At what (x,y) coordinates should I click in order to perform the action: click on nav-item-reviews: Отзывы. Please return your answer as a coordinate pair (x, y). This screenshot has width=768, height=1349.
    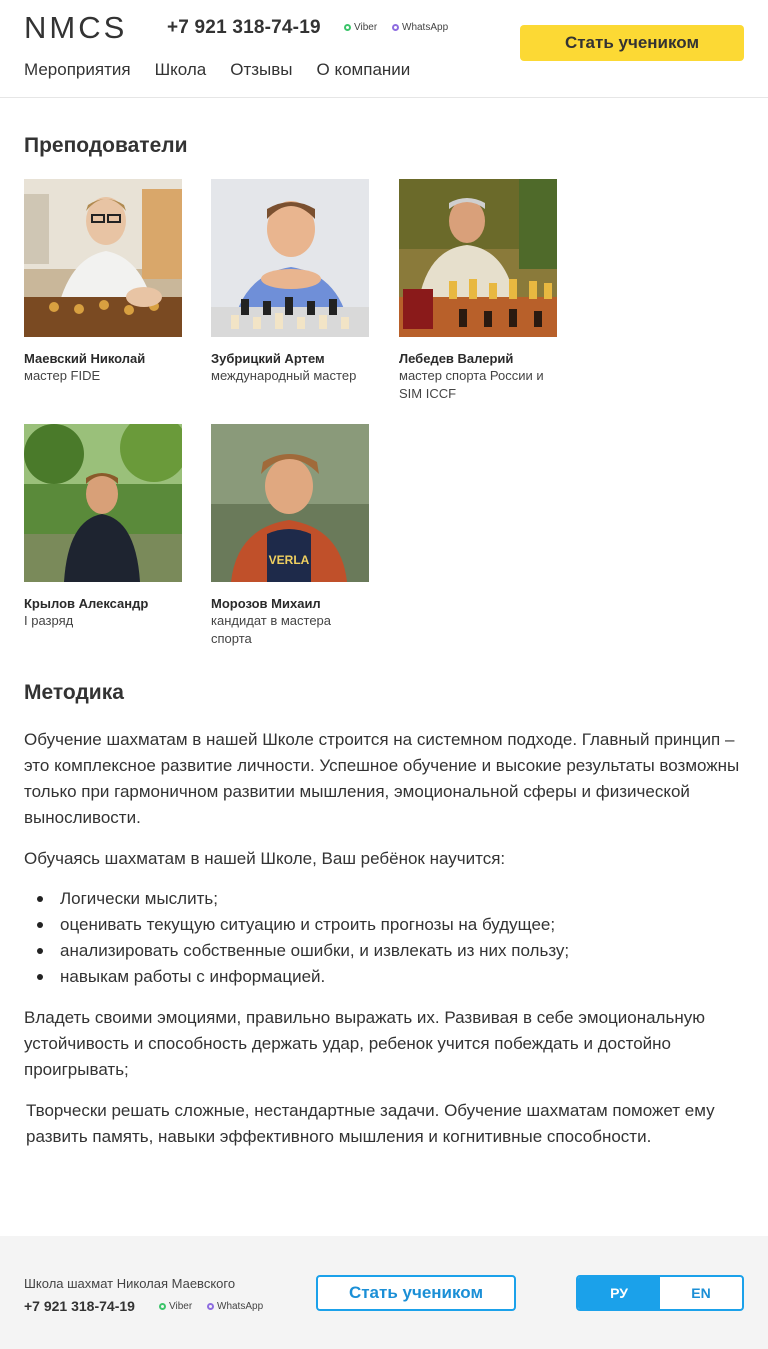
    Looking at the image, I should click on (261, 70).